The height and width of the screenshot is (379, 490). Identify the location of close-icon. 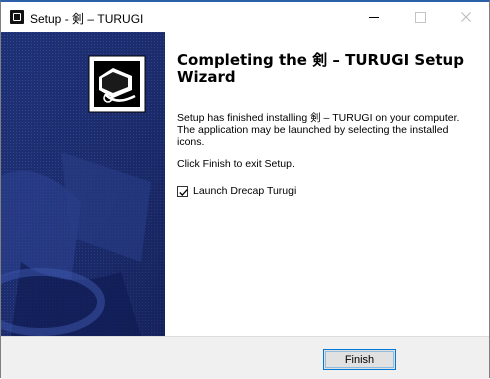
(466, 17).